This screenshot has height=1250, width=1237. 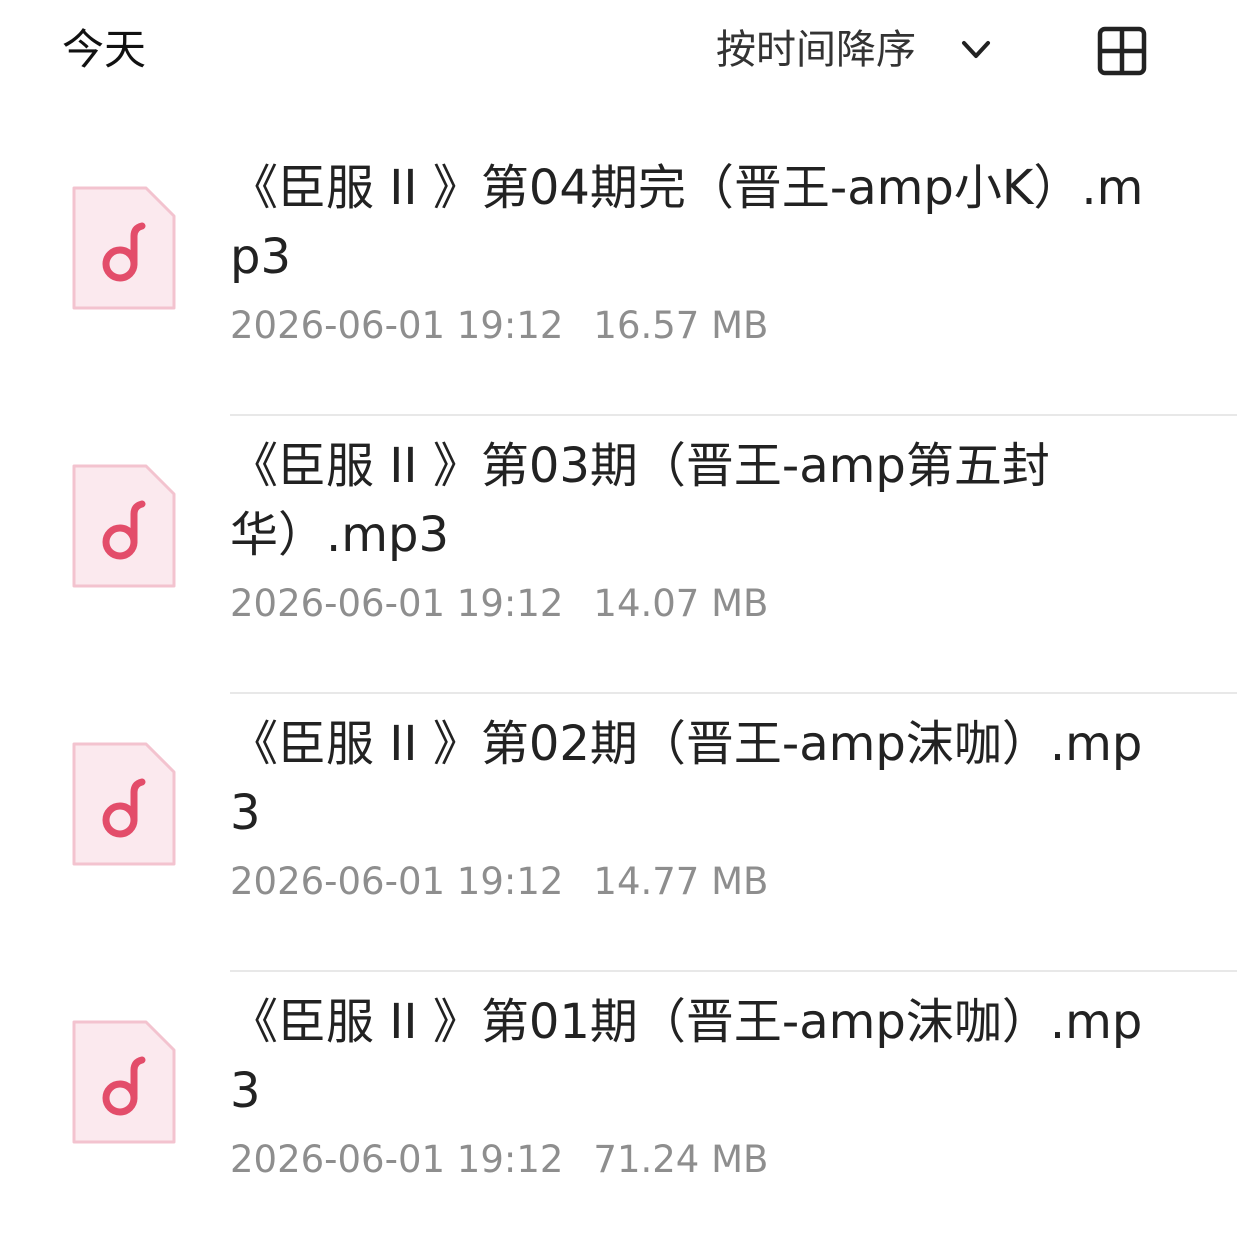 I want to click on file-meta: 2026-06-01 19:12 16.57 MB, so click(x=499, y=326).